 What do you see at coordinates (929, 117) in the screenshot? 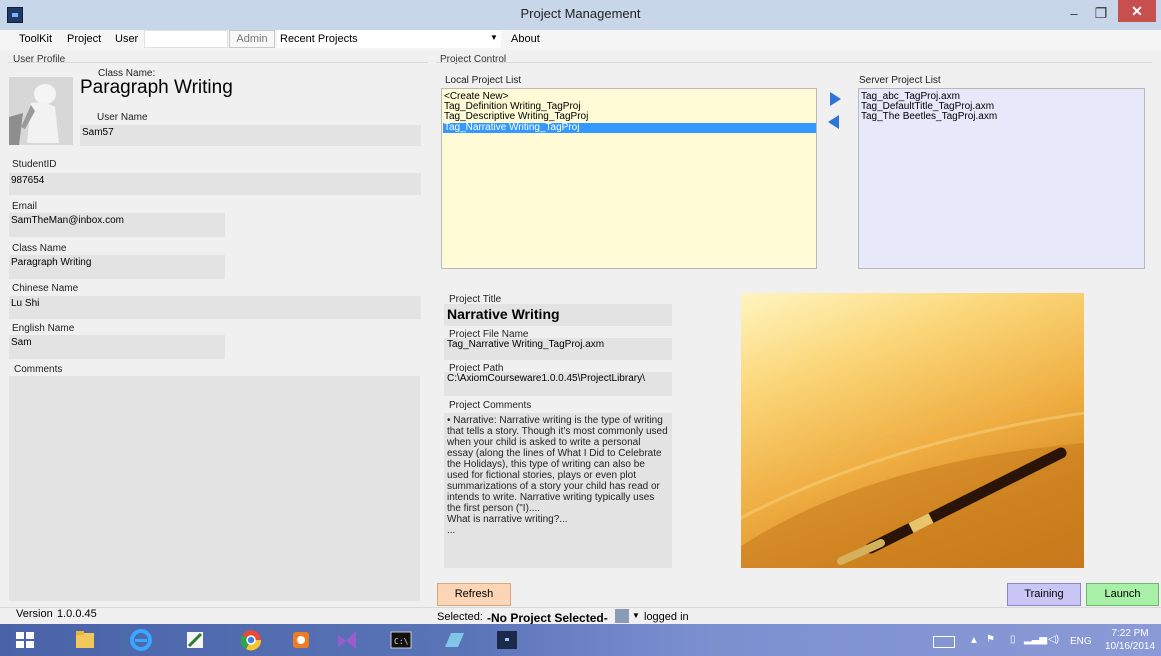
I see `list-item: Tag_The Beetles_TagProj.axm` at bounding box center [929, 117].